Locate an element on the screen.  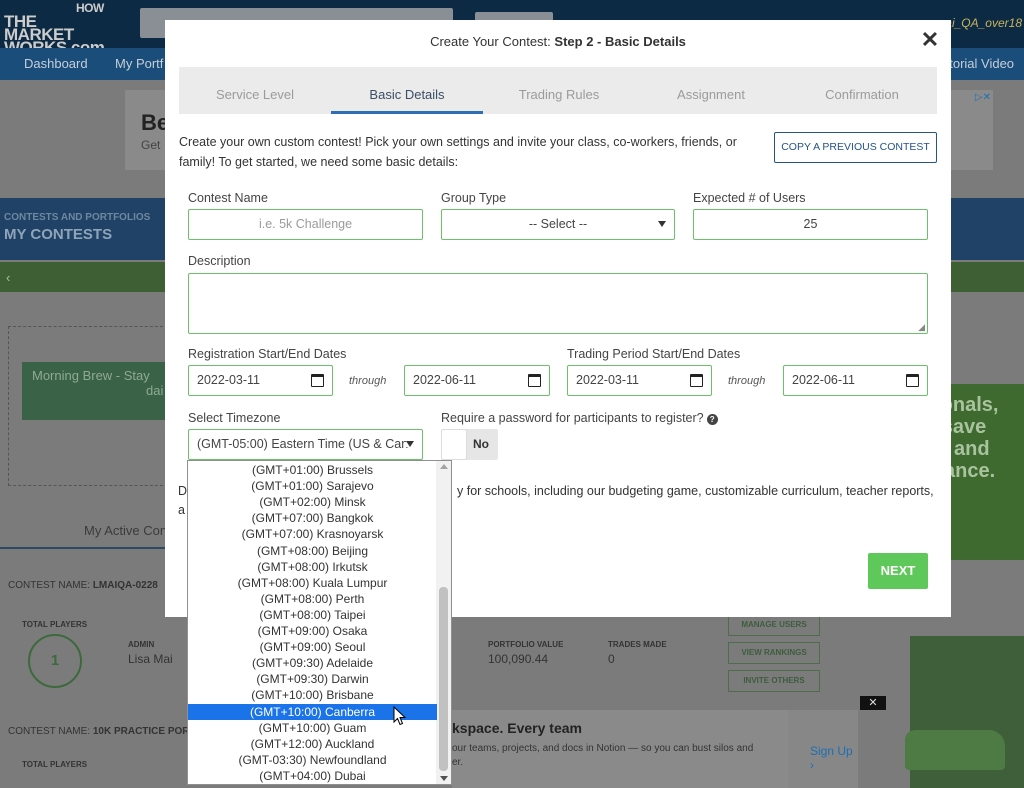
timezone-option: (GMT+07:00) Bangkok is located at coordinates (312, 518).